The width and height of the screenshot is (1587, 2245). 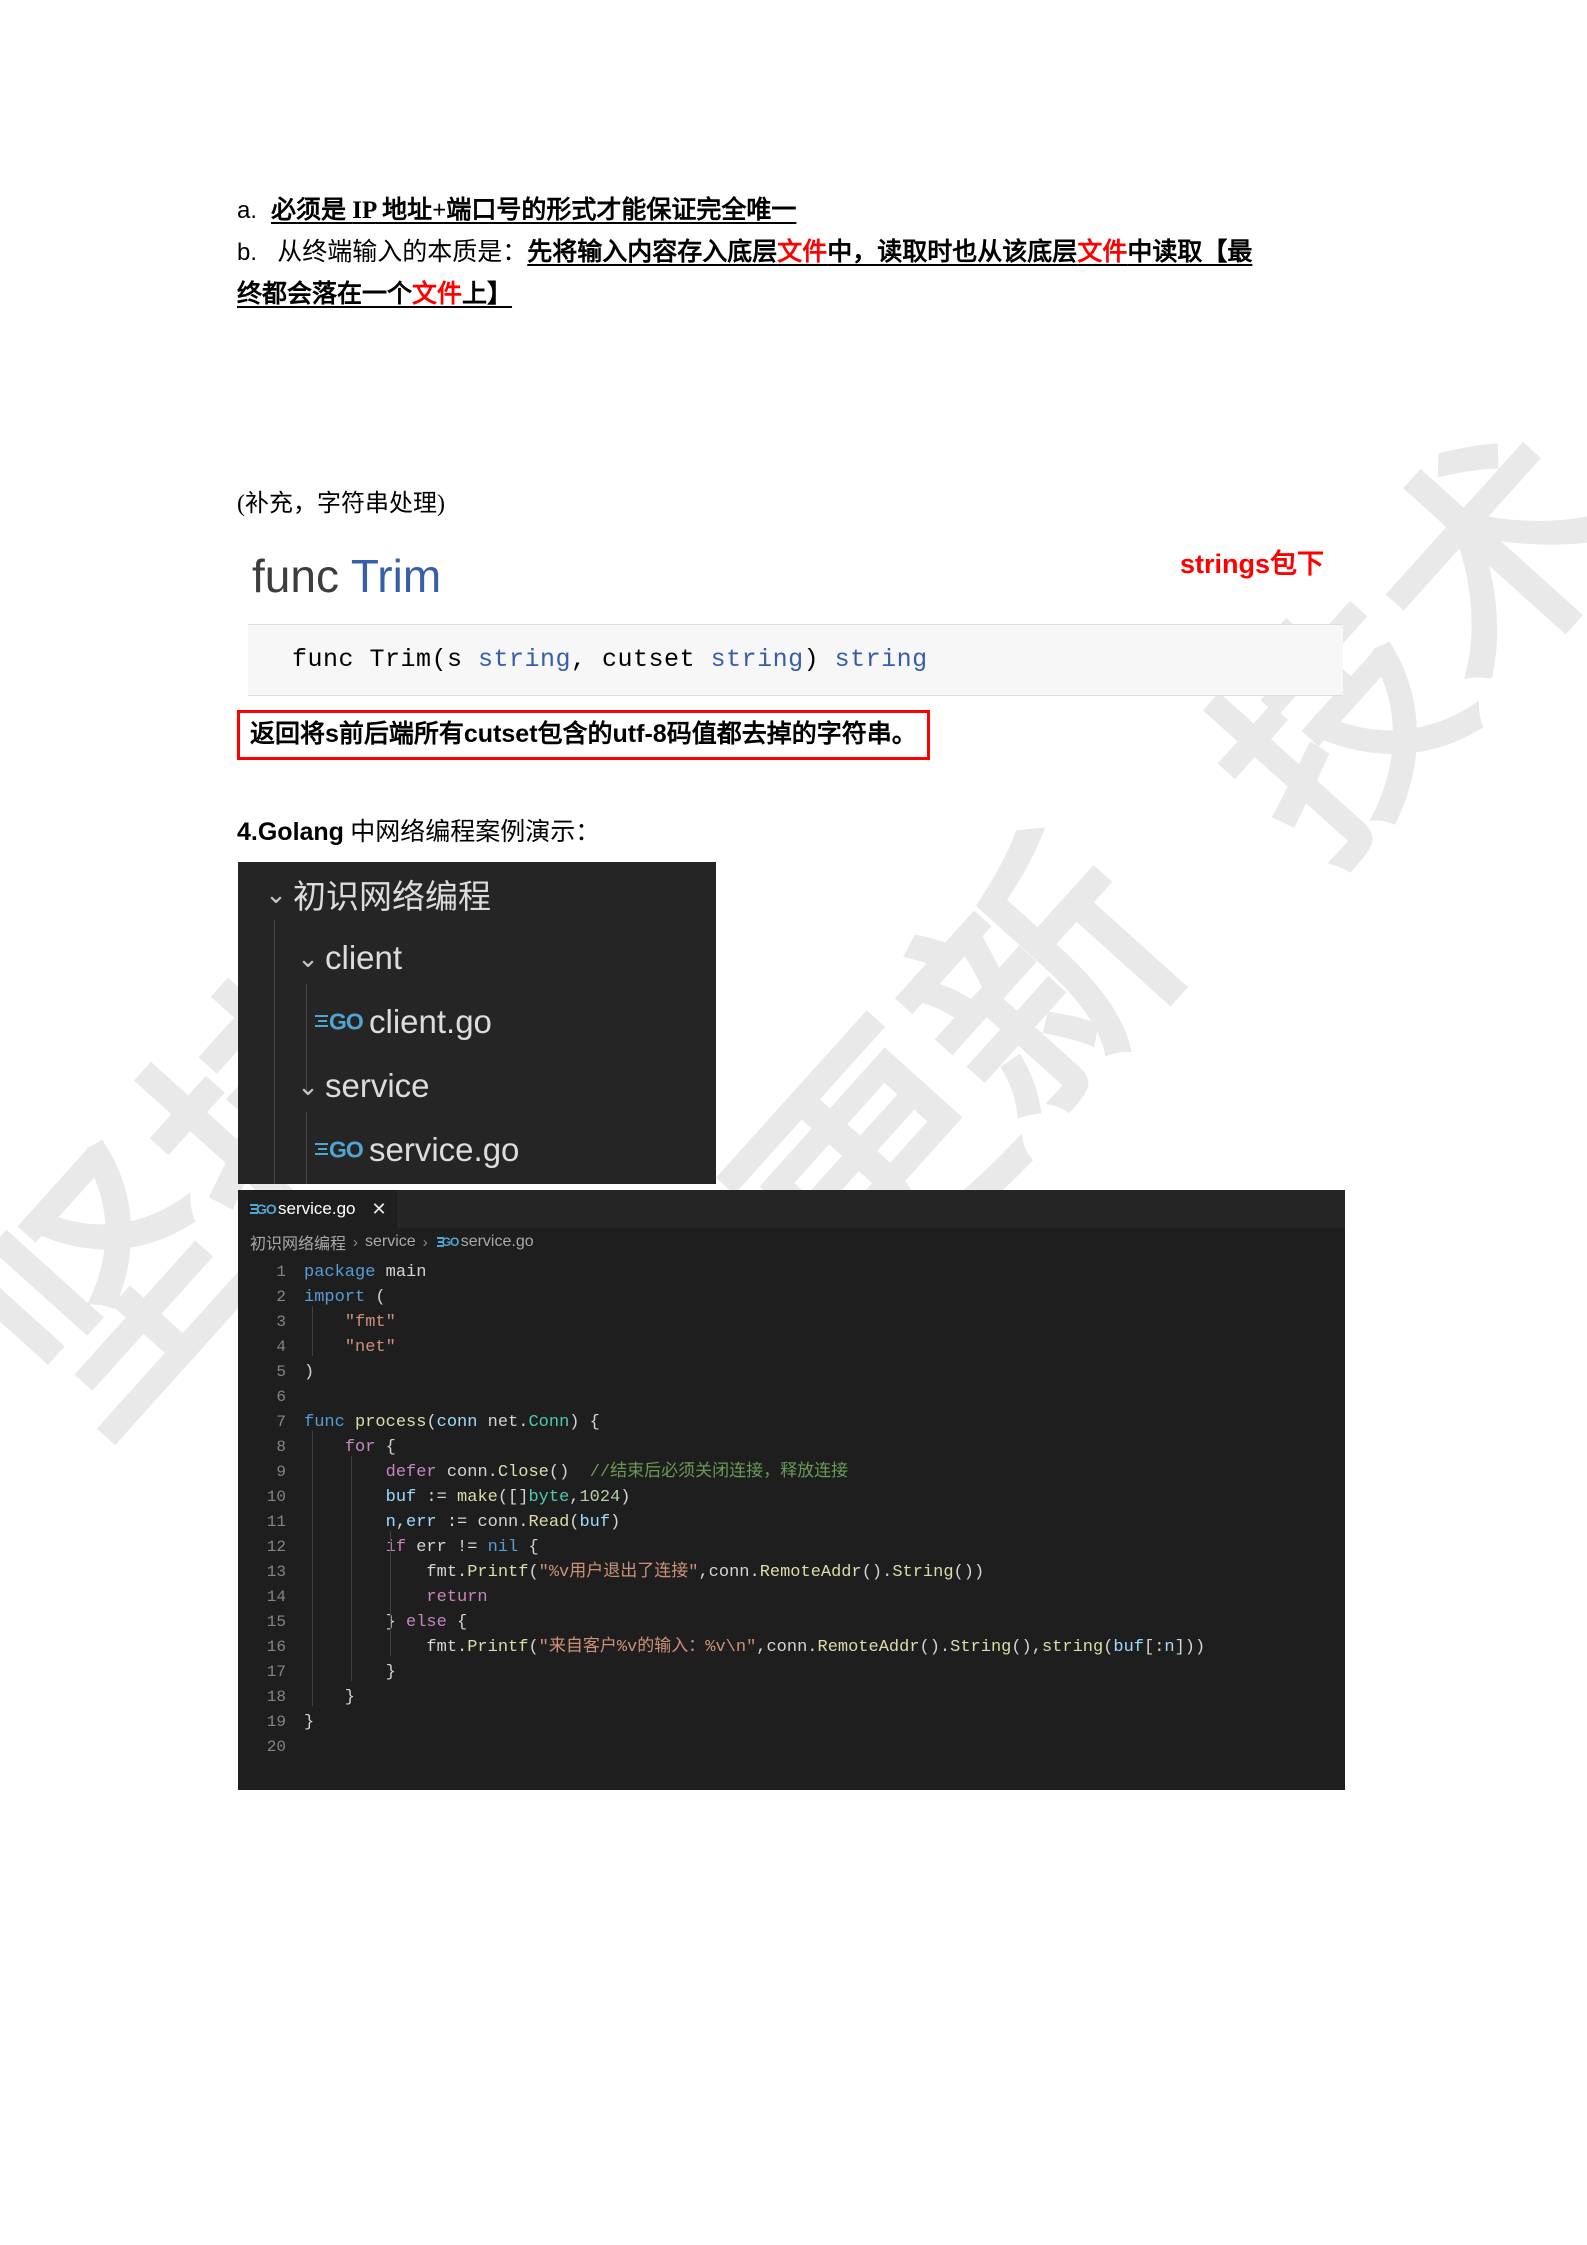 What do you see at coordinates (791, 1597) in the screenshot?
I see `code-line: 14 return` at bounding box center [791, 1597].